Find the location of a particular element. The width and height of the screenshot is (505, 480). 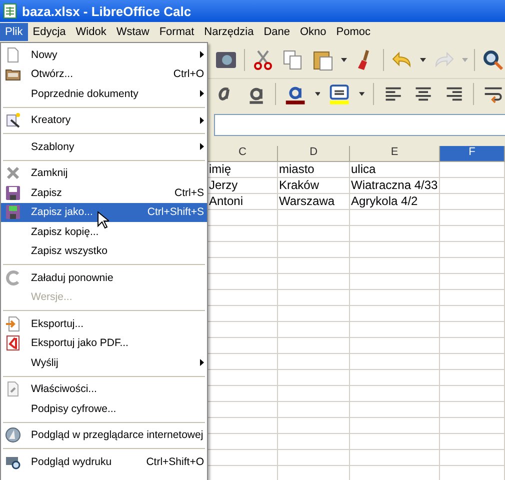

column-header: E is located at coordinates (395, 154).